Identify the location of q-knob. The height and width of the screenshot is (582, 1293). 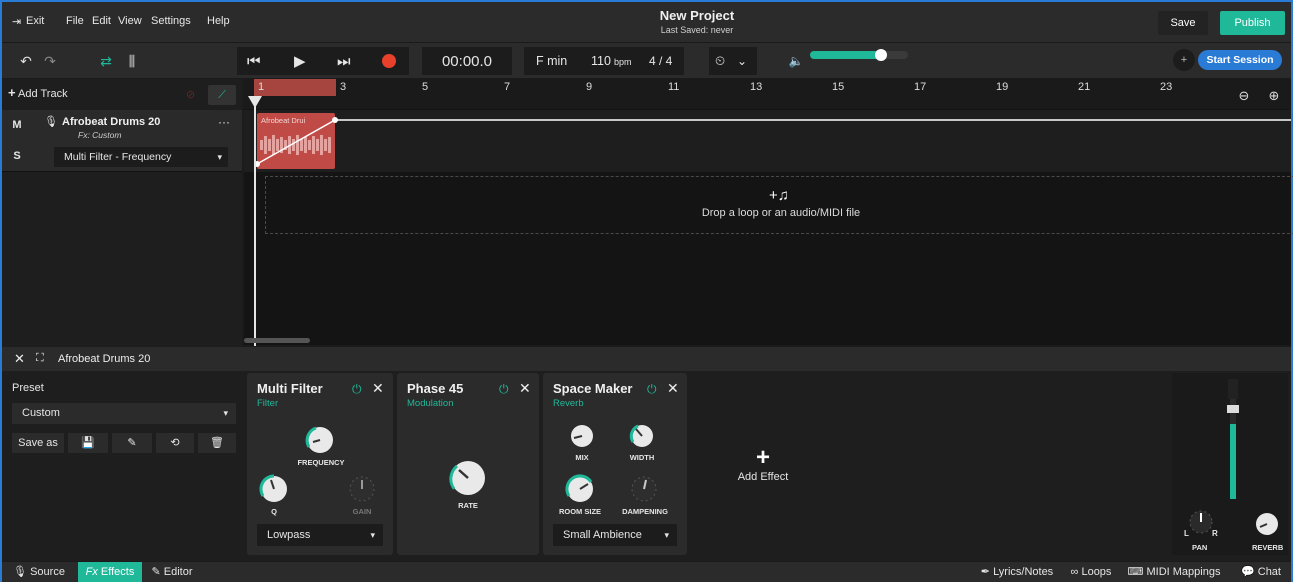
(274, 489).